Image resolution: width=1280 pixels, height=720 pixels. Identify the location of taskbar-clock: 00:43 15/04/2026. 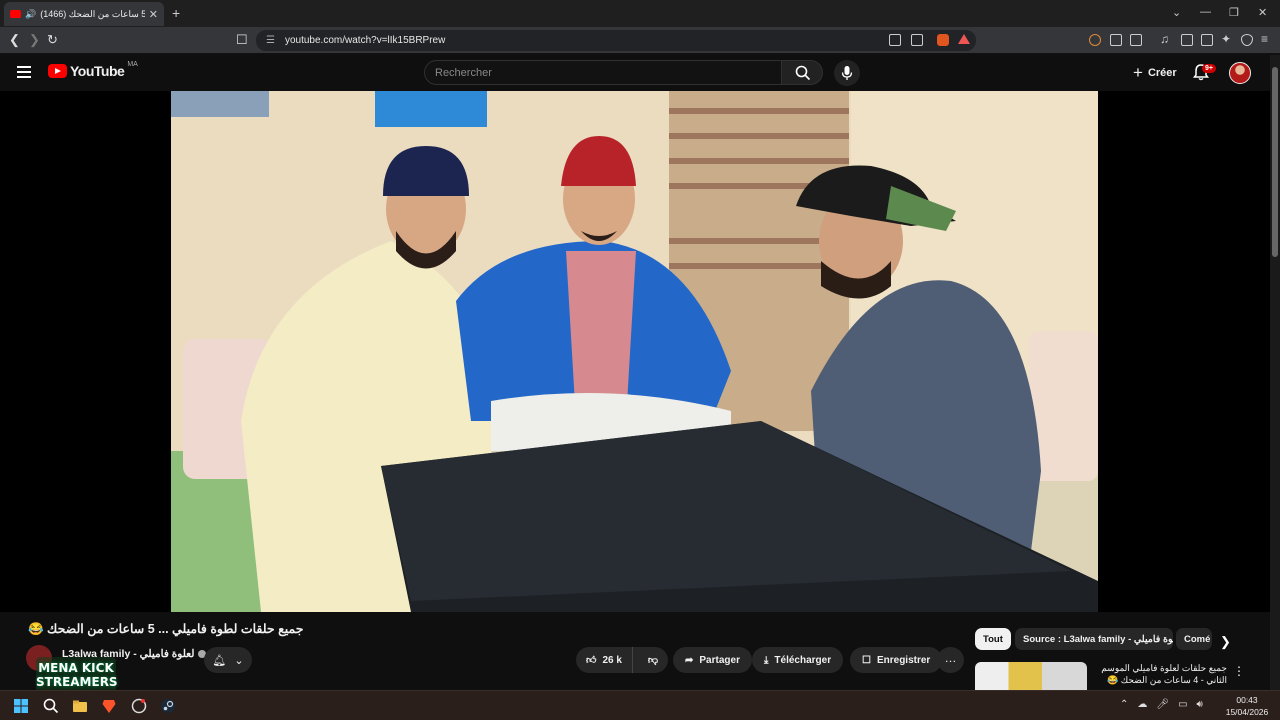
(1247, 706).